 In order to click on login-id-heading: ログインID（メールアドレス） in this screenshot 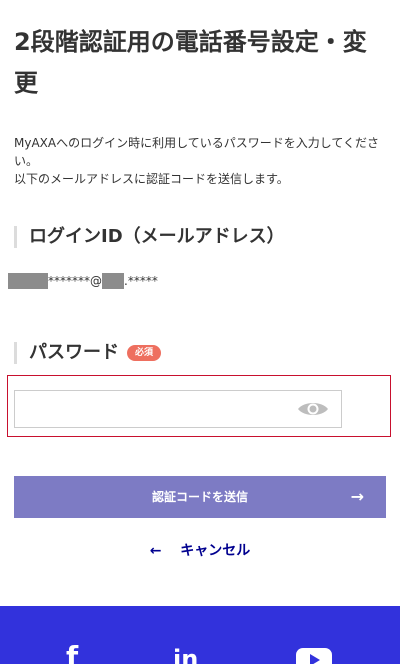, I will do `click(149, 237)`.